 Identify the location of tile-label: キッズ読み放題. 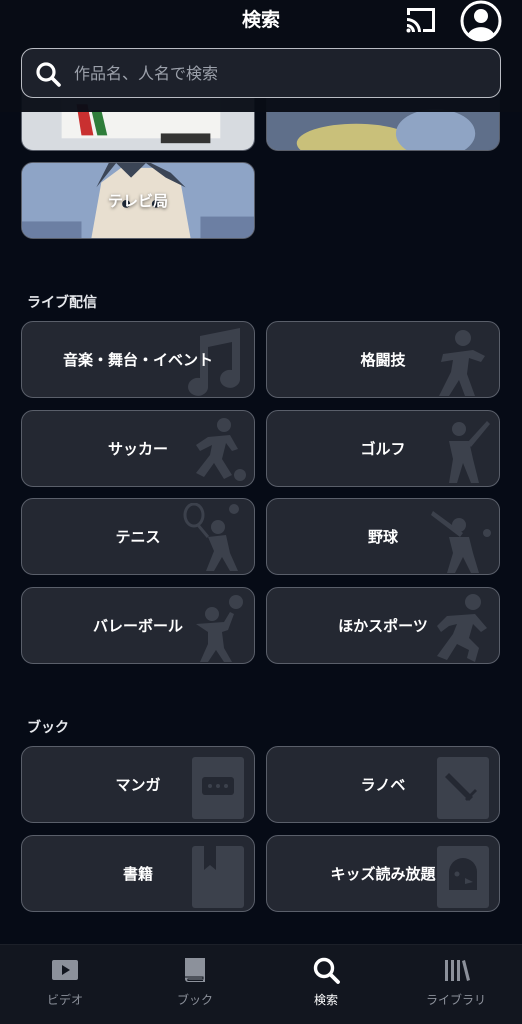
(383, 874).